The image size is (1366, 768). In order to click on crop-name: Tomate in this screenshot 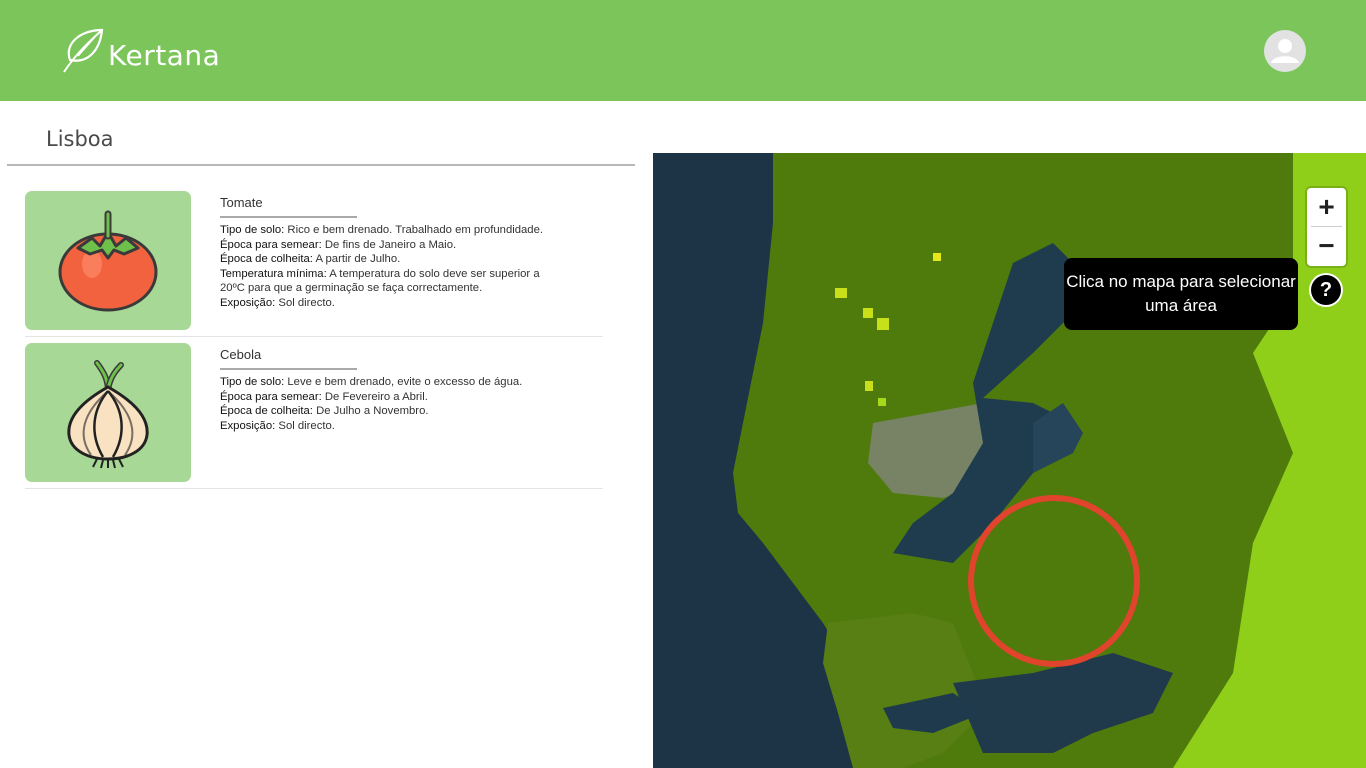, I will do `click(241, 202)`.